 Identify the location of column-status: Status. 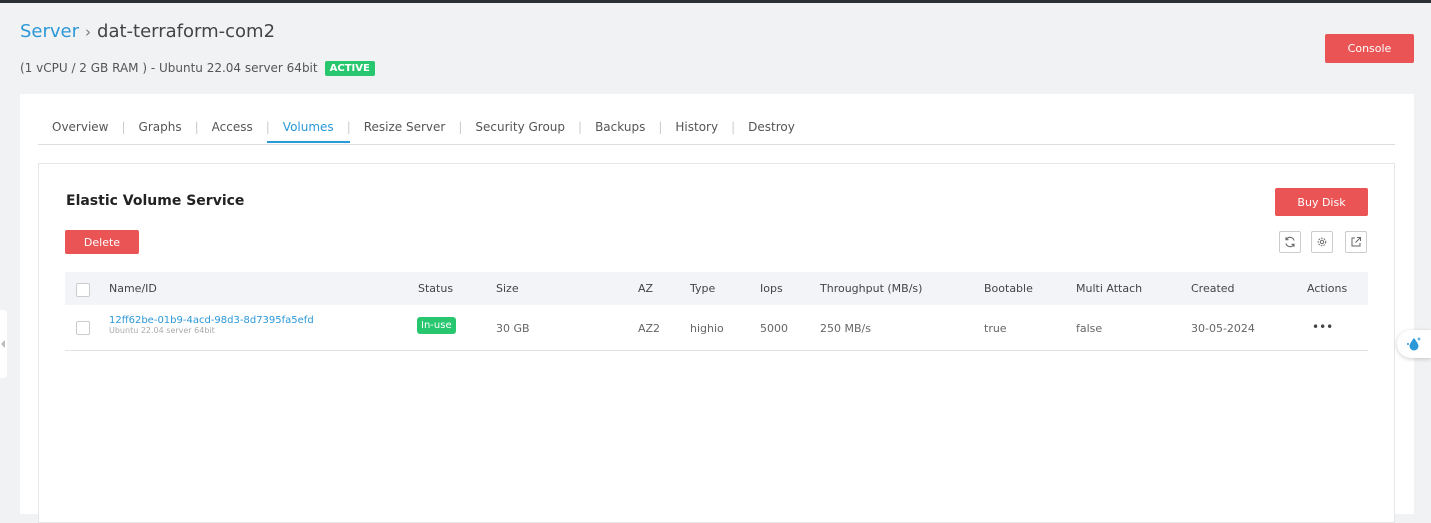
(435, 288).